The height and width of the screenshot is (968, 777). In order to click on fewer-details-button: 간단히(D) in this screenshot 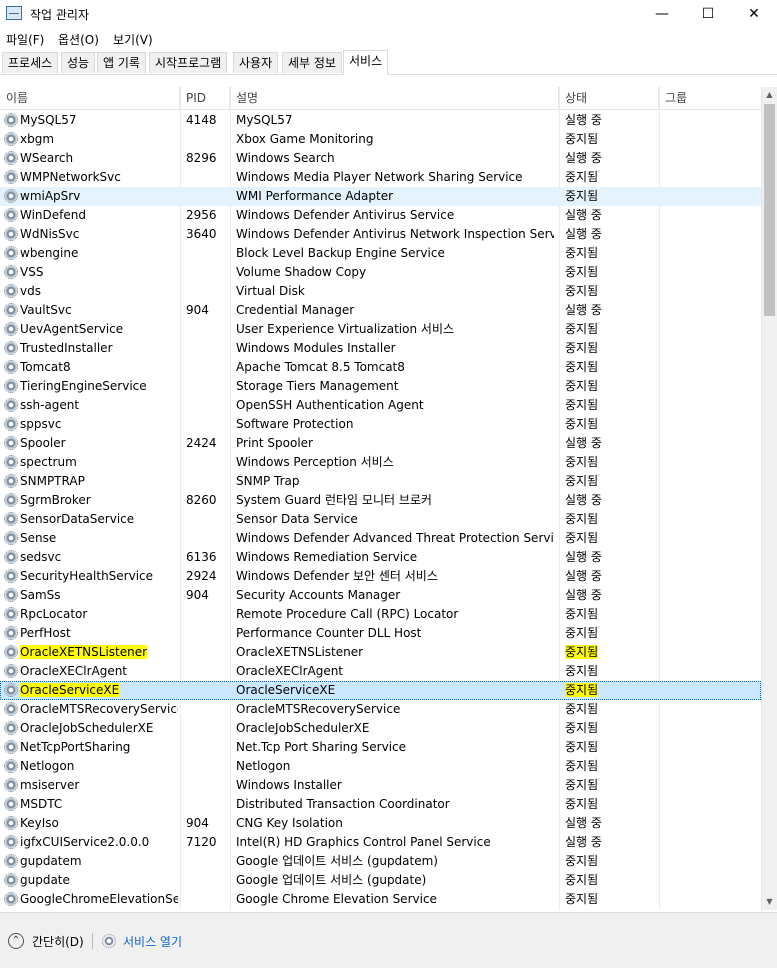, I will do `click(58, 941)`.